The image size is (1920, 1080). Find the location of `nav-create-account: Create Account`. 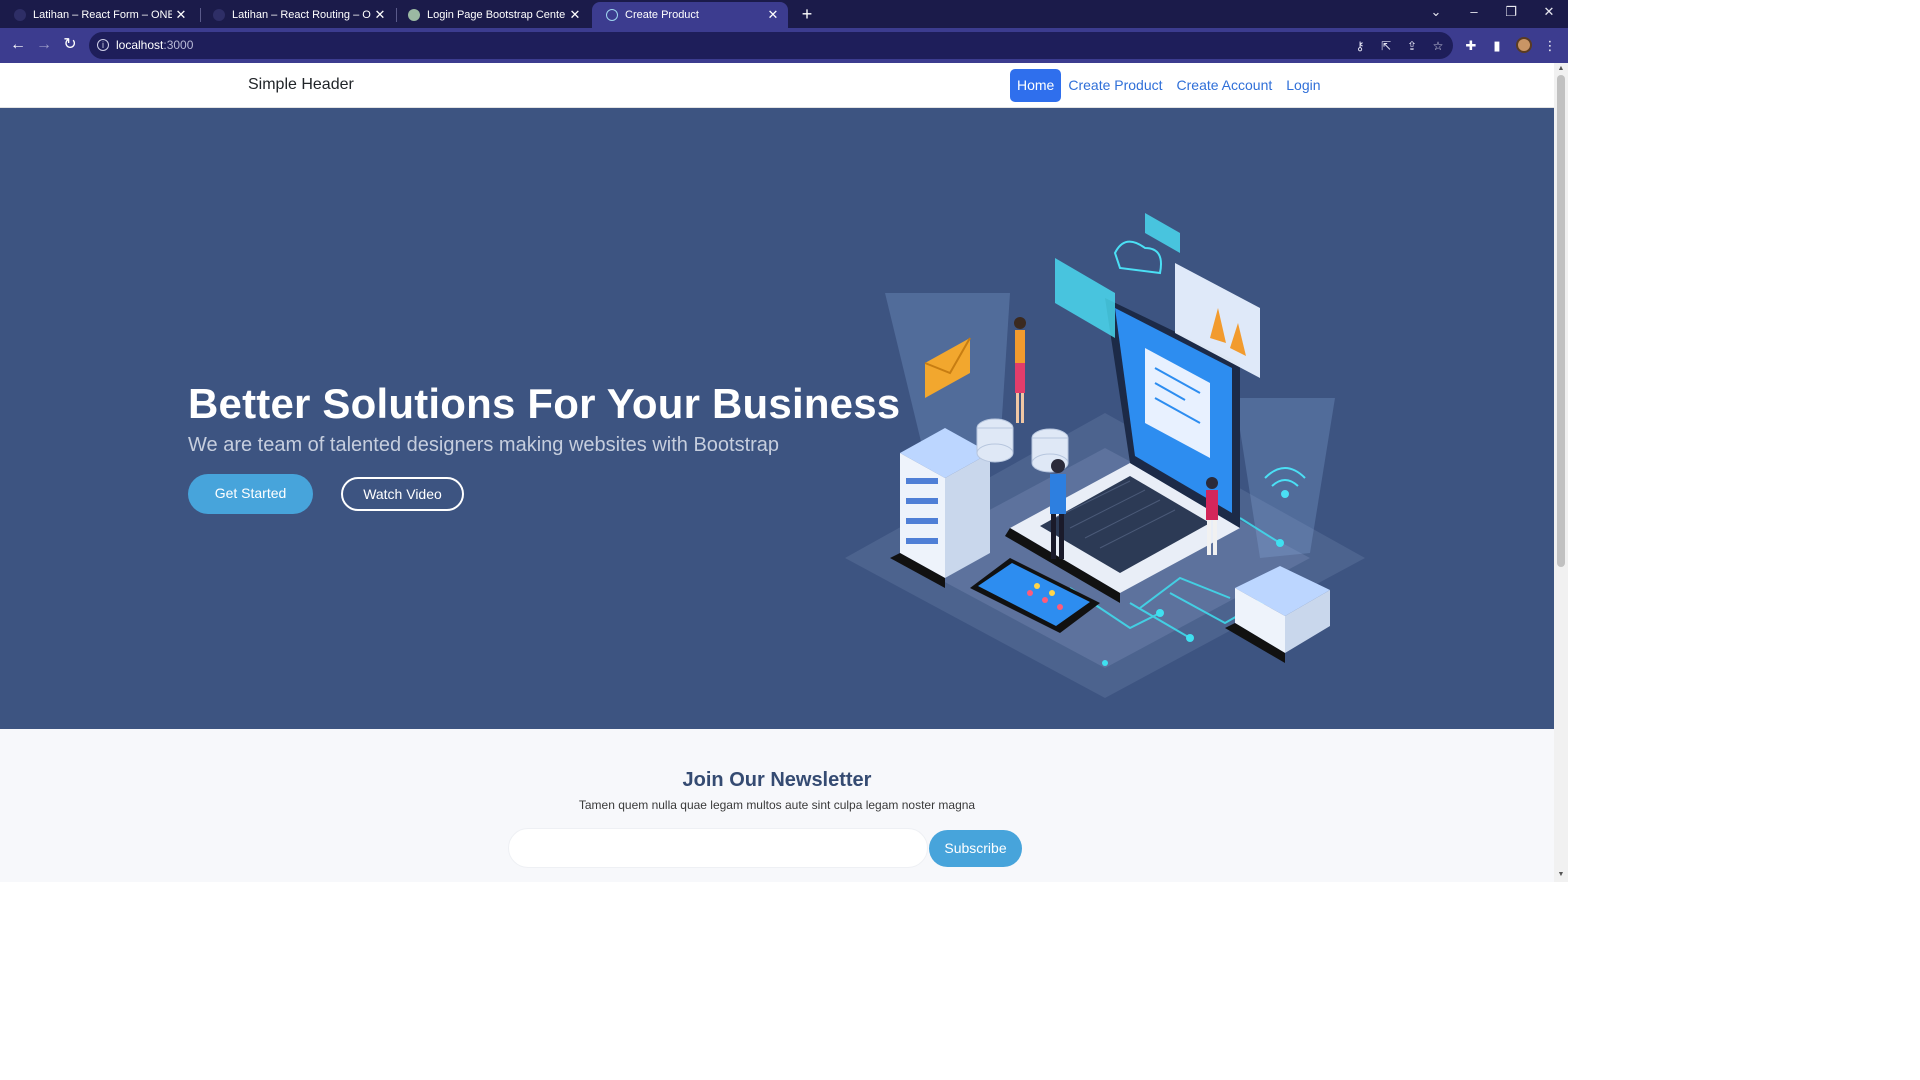

nav-create-account: Create Account is located at coordinates (1225, 85).